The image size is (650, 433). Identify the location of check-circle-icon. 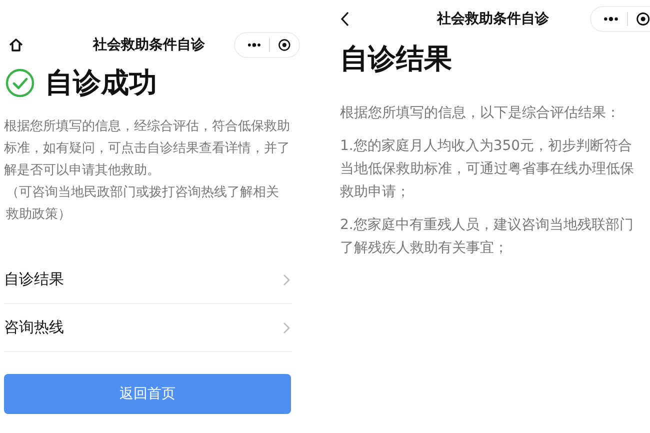
(20, 83).